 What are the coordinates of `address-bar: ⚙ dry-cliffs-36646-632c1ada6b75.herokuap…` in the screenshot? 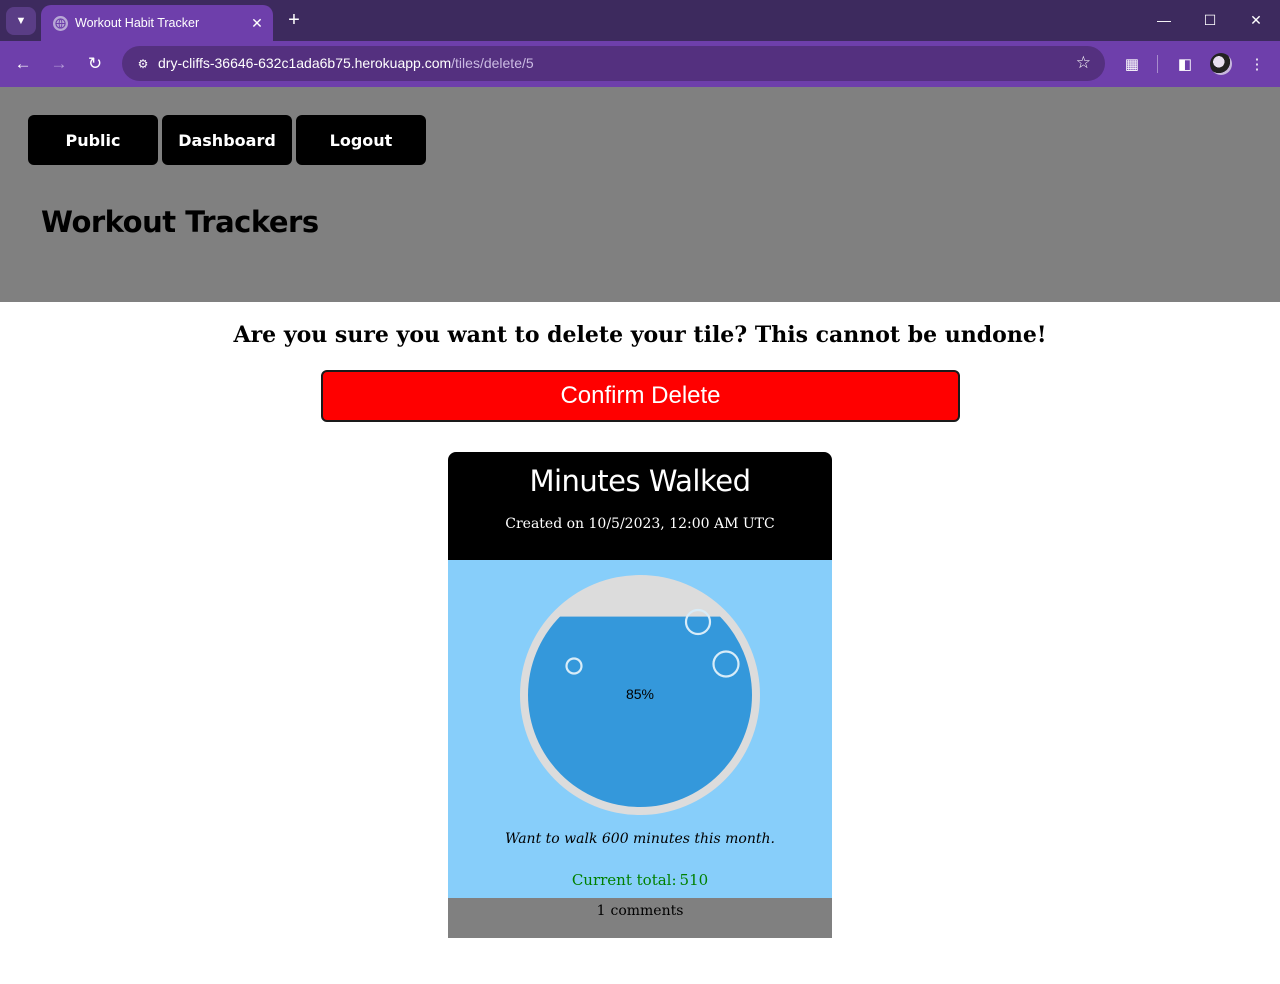 It's located at (613, 63).